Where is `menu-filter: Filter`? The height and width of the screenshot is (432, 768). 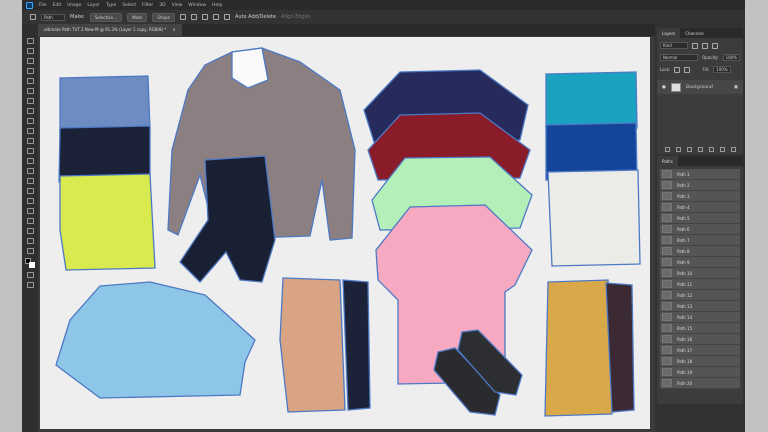
menu-filter: Filter is located at coordinates (147, 5).